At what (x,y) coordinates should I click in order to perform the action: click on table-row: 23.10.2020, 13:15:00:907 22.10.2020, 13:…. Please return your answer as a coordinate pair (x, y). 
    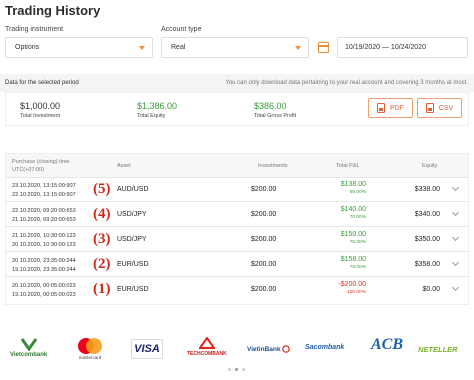
    Looking at the image, I should click on (237, 190).